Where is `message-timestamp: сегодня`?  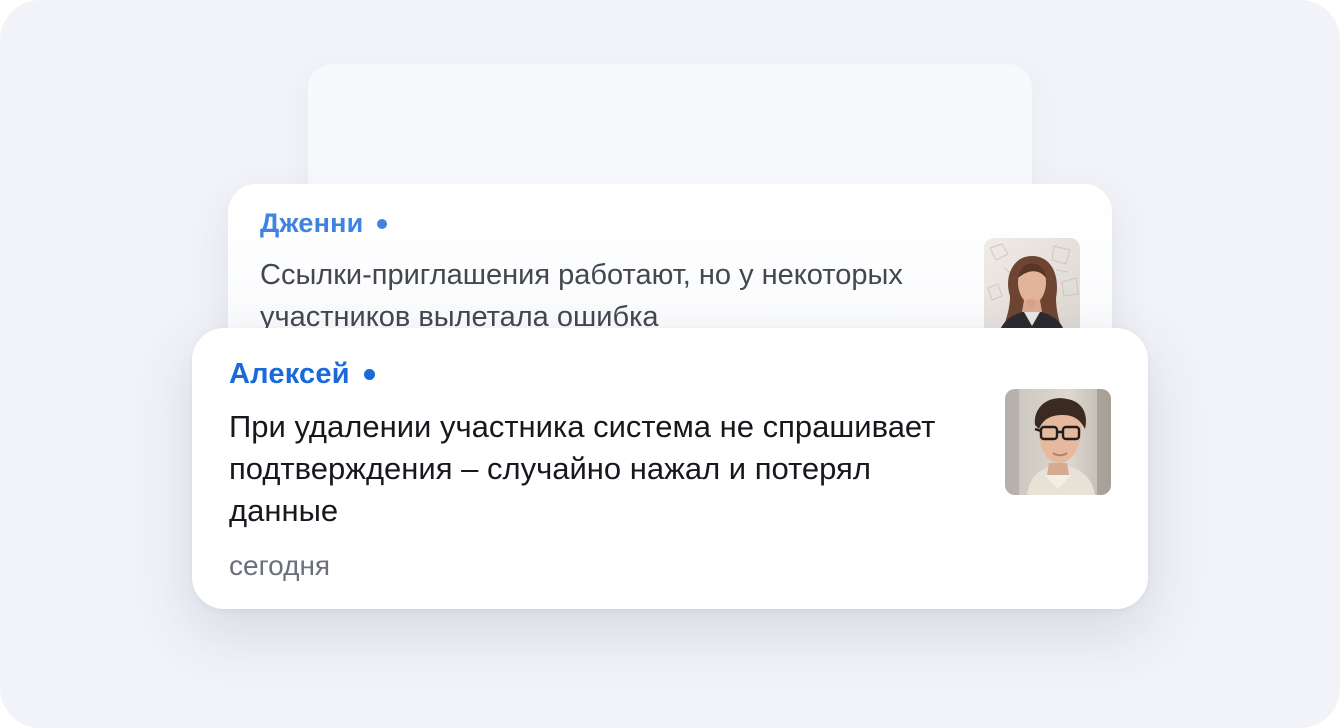 message-timestamp: сегодня is located at coordinates (280, 565).